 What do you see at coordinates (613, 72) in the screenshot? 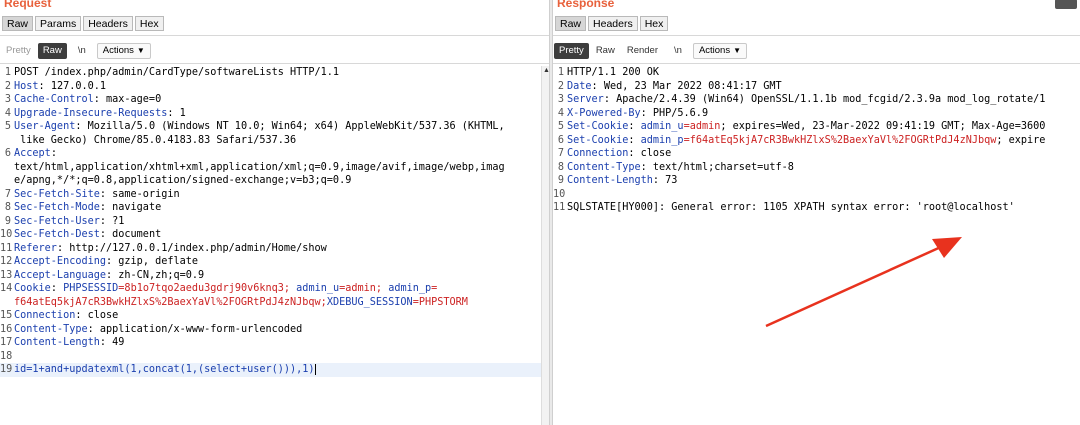
I see `line-segment: HTTP/1.1 200 OK` at bounding box center [613, 72].